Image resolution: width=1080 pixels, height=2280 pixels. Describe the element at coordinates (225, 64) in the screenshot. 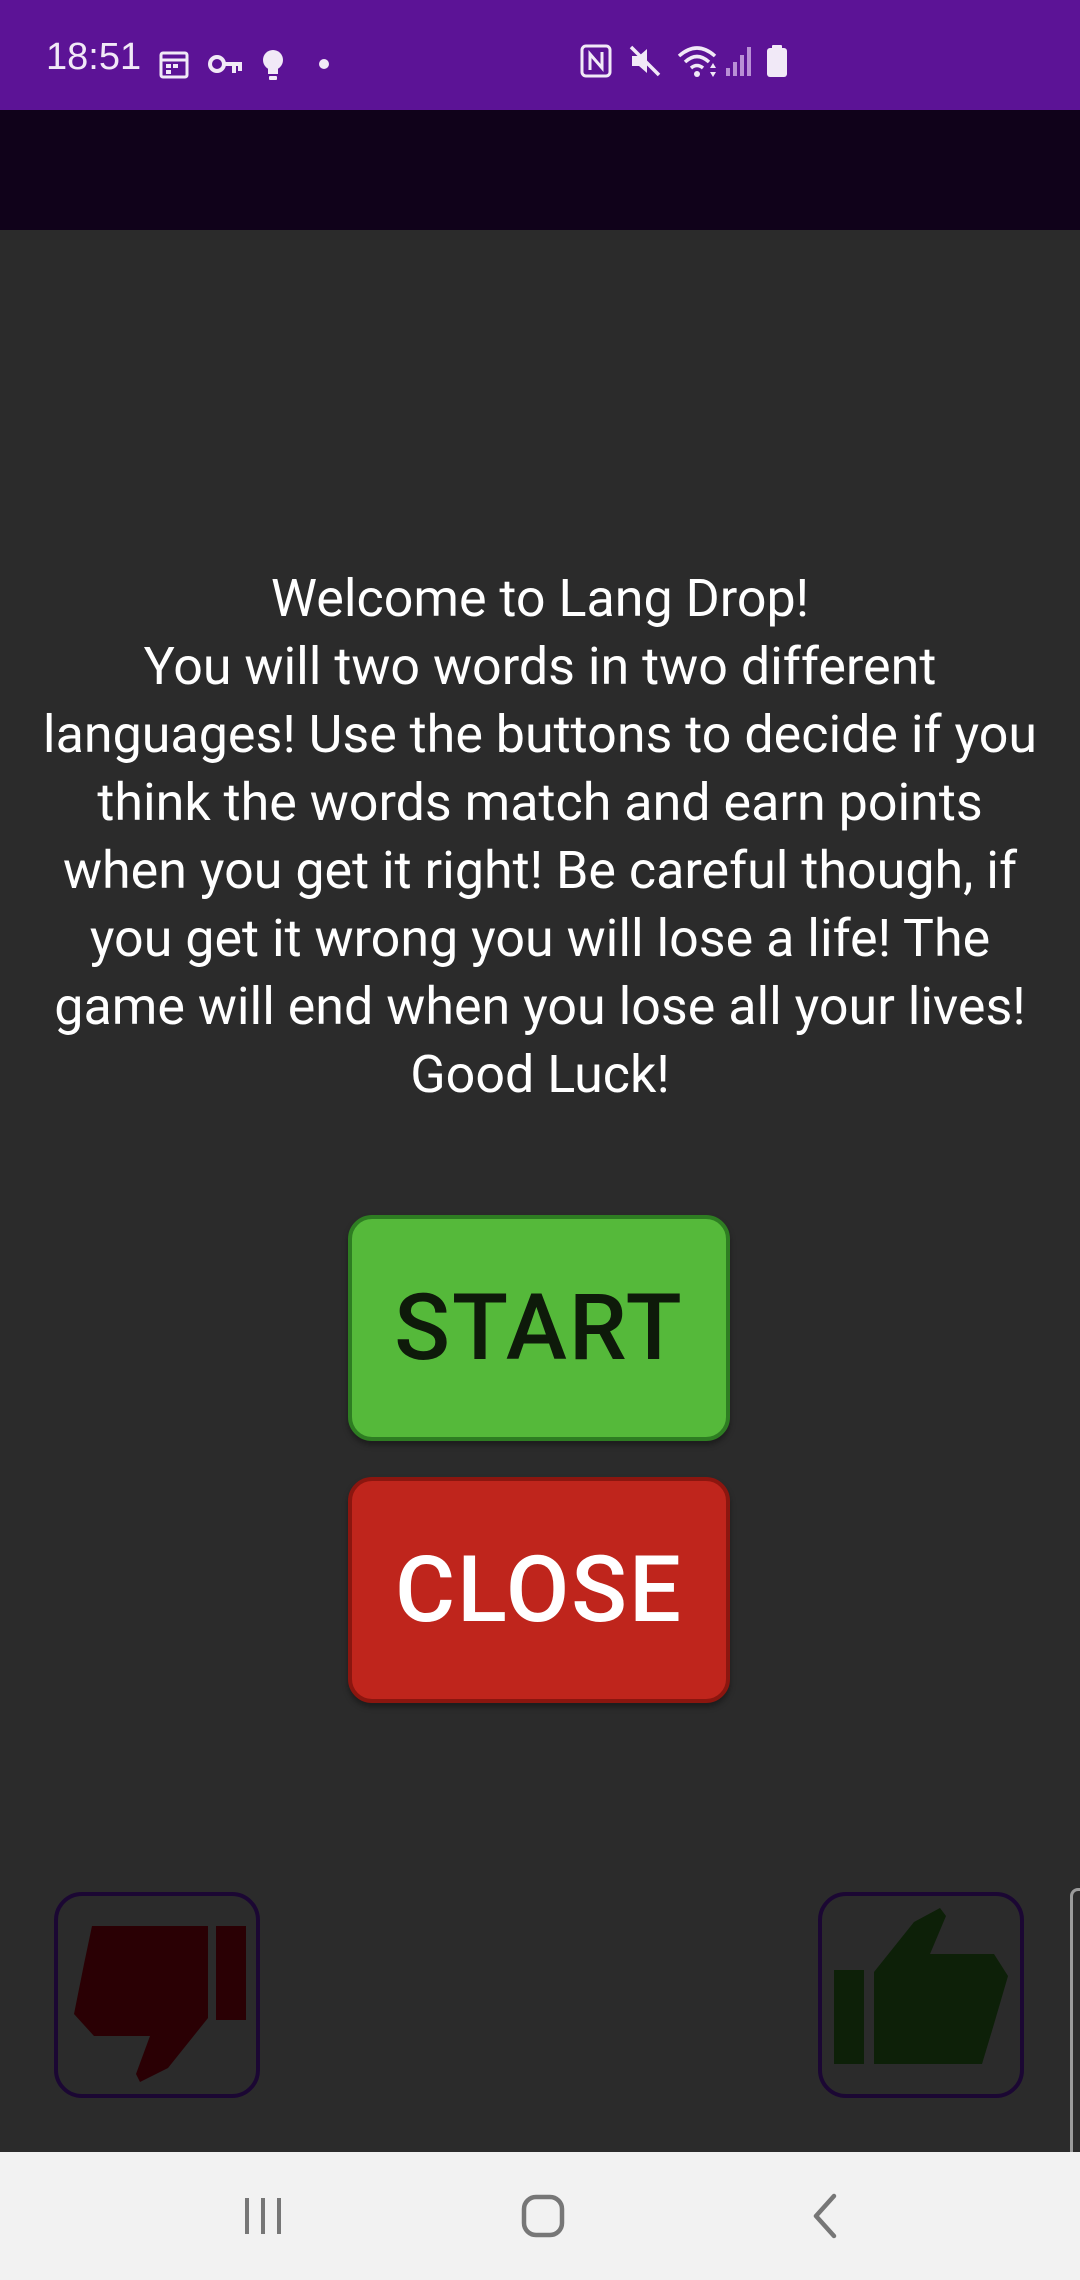

I see `key-icon` at that location.